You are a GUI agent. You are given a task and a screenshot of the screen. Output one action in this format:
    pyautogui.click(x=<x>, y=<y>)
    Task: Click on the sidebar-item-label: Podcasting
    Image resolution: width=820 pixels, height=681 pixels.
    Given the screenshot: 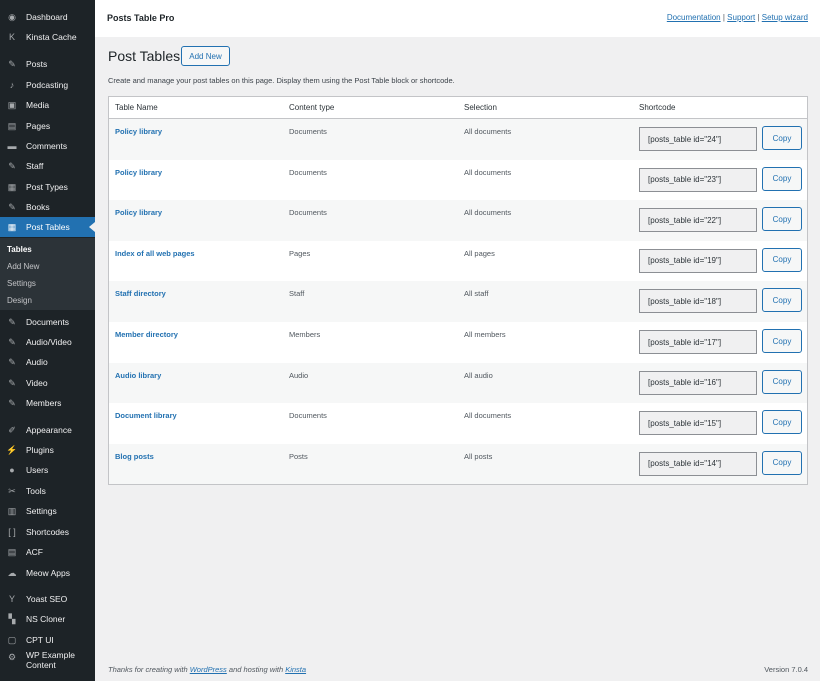 What is the action you would take?
    pyautogui.click(x=47, y=85)
    